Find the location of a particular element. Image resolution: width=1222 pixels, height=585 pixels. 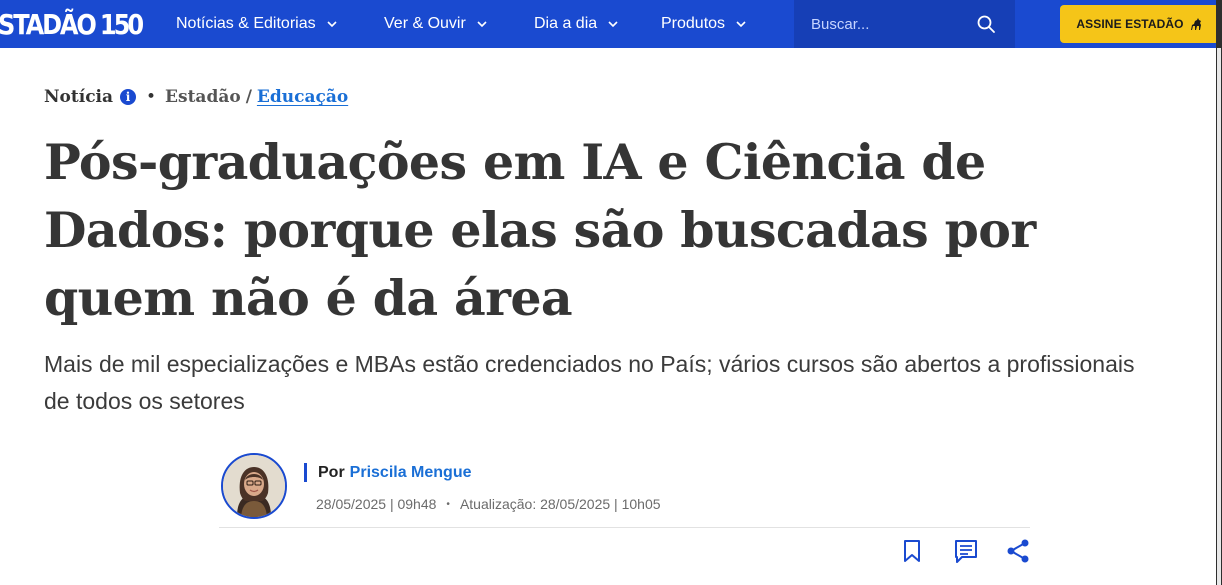

nav-item-ver-ouvir: Ver & Ouvir is located at coordinates (436, 24).